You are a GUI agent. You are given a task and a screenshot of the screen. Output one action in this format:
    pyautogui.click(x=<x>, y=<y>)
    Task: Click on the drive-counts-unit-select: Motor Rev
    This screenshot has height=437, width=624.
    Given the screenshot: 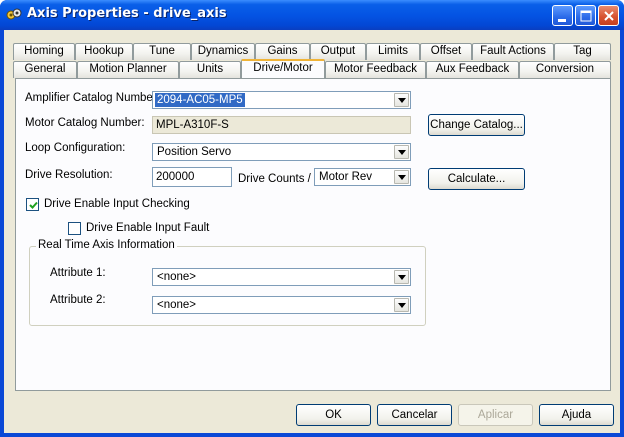 What is the action you would take?
    pyautogui.click(x=362, y=177)
    